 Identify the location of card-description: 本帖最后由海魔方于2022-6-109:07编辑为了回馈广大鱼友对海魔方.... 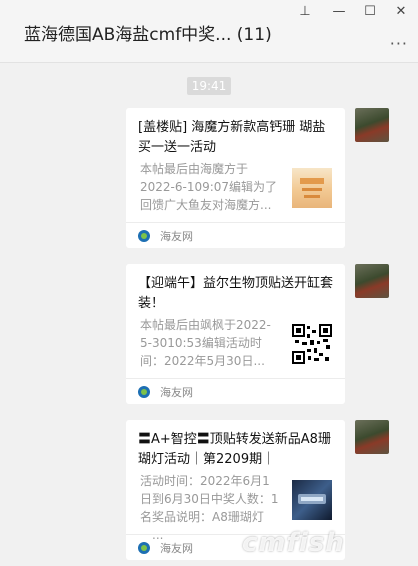
(209, 187).